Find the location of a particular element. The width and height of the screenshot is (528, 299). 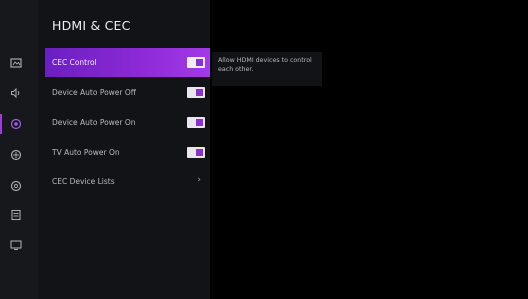

menu-item-cec-device-lists: CEC Device Lists › is located at coordinates (127, 181).